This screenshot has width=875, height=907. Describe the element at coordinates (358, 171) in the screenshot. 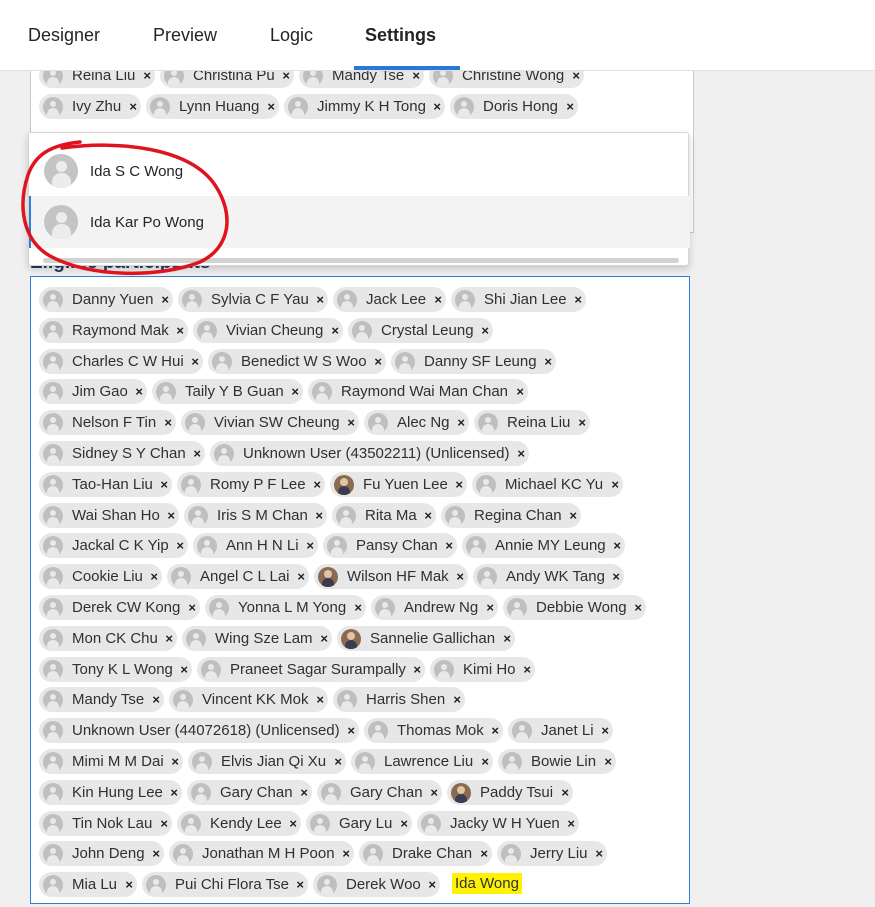

I see `suggestion-item: Ida S C Wong` at that location.